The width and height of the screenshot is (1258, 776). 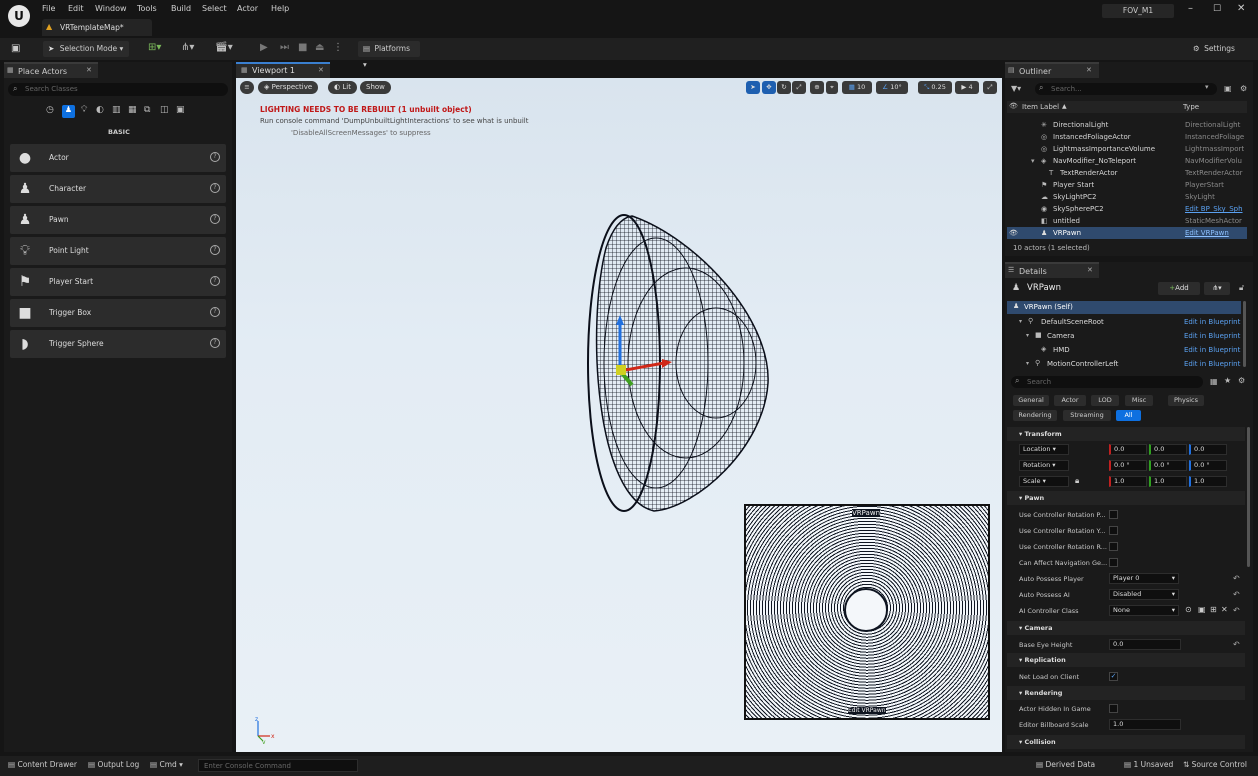 I want to click on outliner-row: T TextRenderActor TextRenderActor, so click(x=1127, y=173).